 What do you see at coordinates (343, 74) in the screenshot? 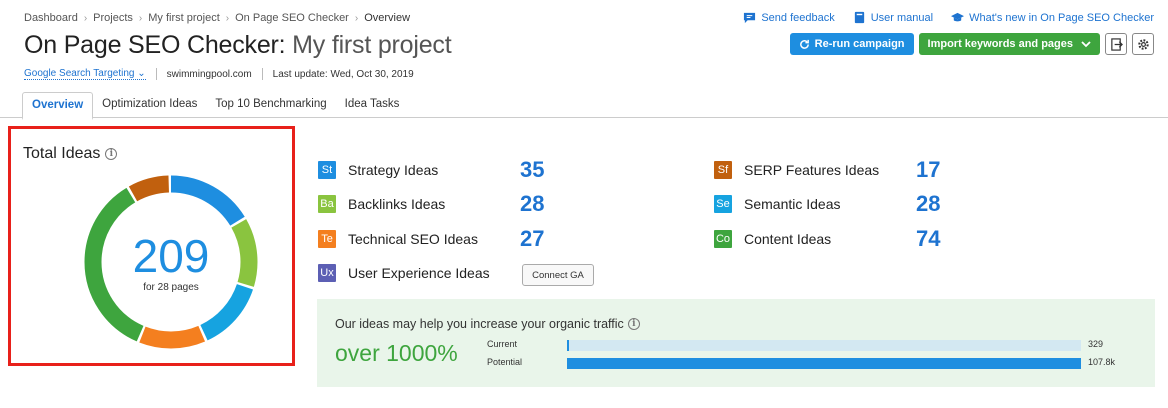
I see `last-update: Last update: Wed, Oct 30, 2019` at bounding box center [343, 74].